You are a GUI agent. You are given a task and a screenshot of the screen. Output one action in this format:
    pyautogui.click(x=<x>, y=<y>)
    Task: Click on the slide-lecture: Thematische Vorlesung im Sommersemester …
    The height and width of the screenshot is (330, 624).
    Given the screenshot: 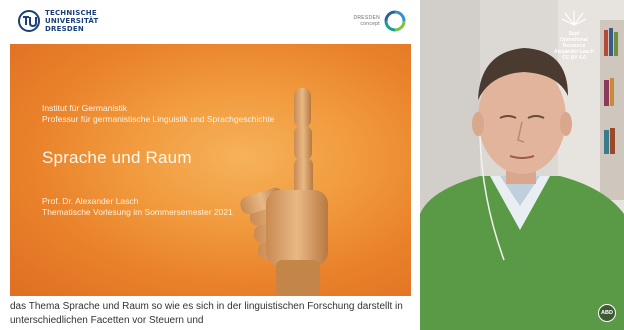 What is the action you would take?
    pyautogui.click(x=137, y=212)
    